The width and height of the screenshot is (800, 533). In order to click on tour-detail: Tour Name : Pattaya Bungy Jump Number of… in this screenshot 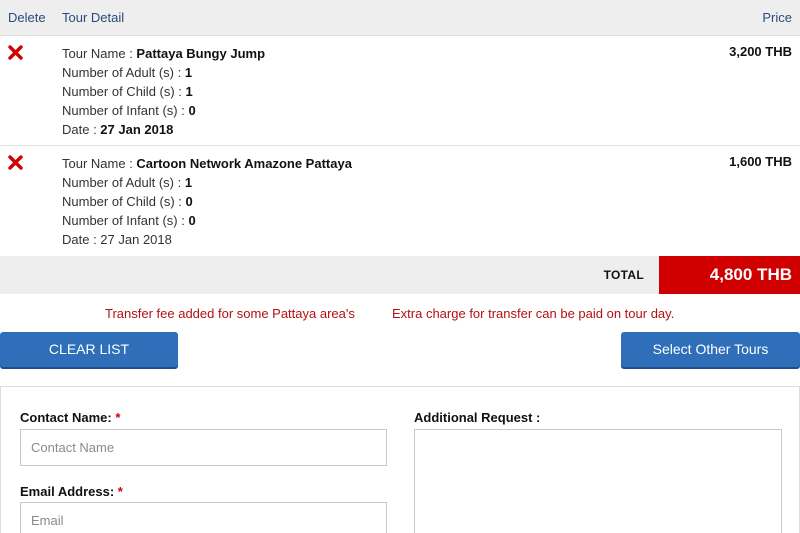, I will do `click(163, 91)`.